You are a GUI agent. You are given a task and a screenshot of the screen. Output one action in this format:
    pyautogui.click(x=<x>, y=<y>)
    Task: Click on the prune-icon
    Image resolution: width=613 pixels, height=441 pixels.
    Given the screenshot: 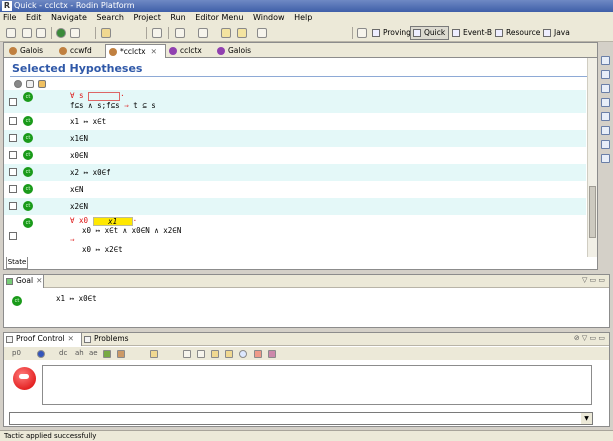 What is the action you would take?
    pyautogui.click(x=107, y=354)
    